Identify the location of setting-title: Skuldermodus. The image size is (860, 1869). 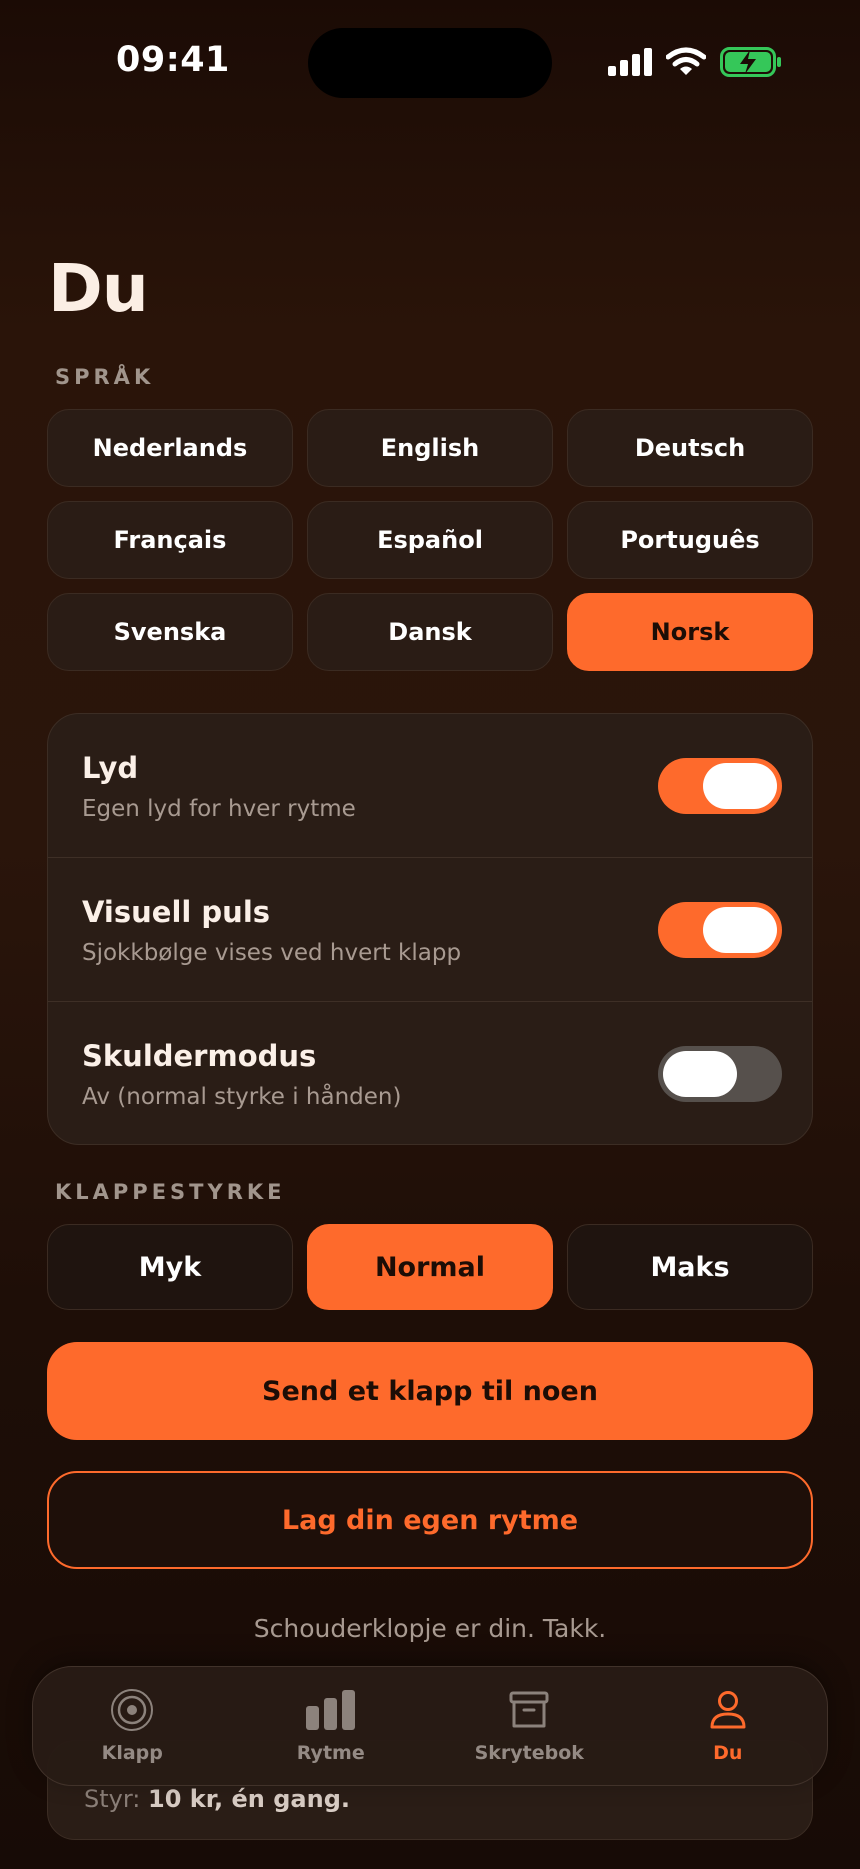
(199, 1056).